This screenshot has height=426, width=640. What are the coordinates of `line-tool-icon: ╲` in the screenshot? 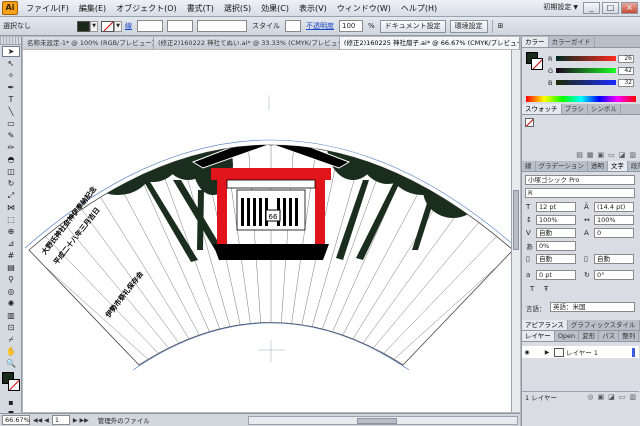 It's located at (11, 111).